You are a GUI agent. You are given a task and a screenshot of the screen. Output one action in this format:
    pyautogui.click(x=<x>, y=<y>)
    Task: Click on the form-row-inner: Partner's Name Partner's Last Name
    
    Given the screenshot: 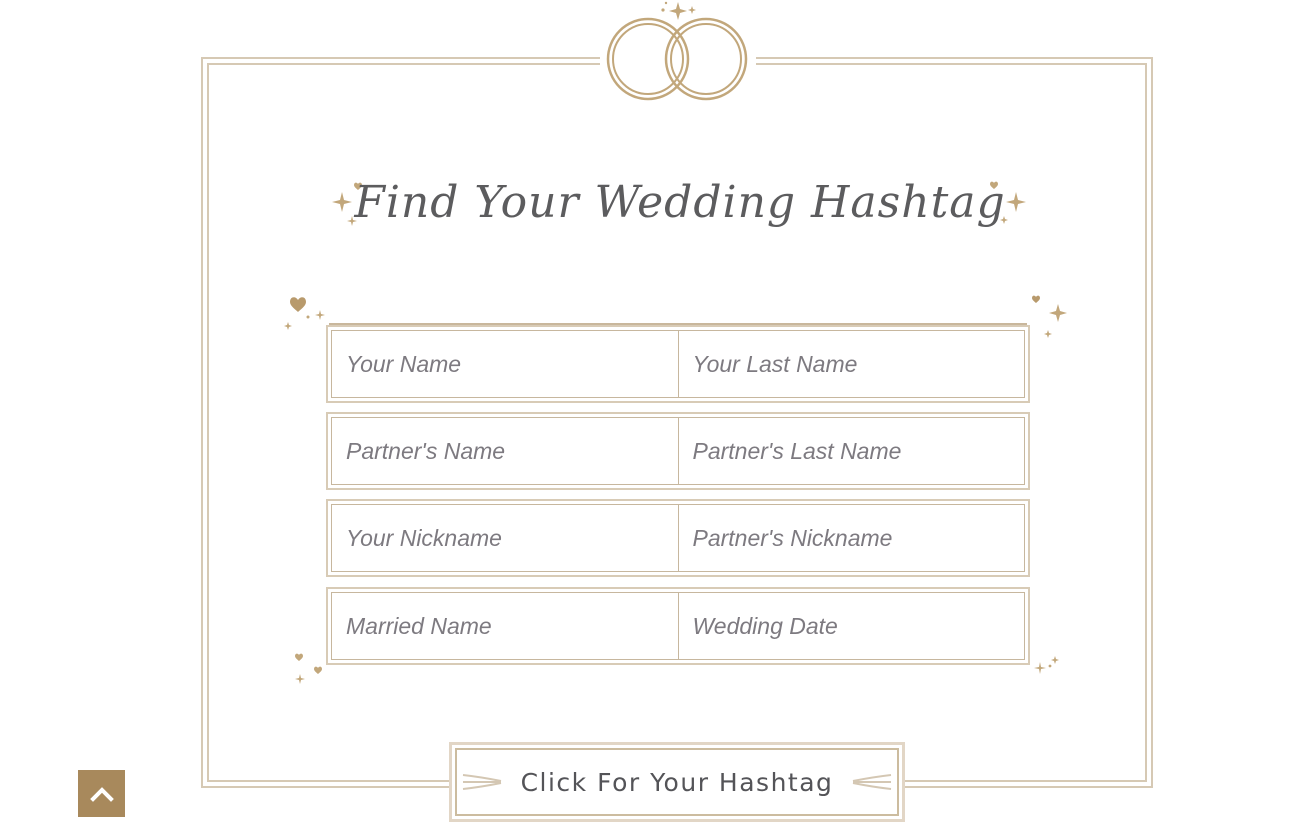 What is the action you would take?
    pyautogui.click(x=678, y=451)
    